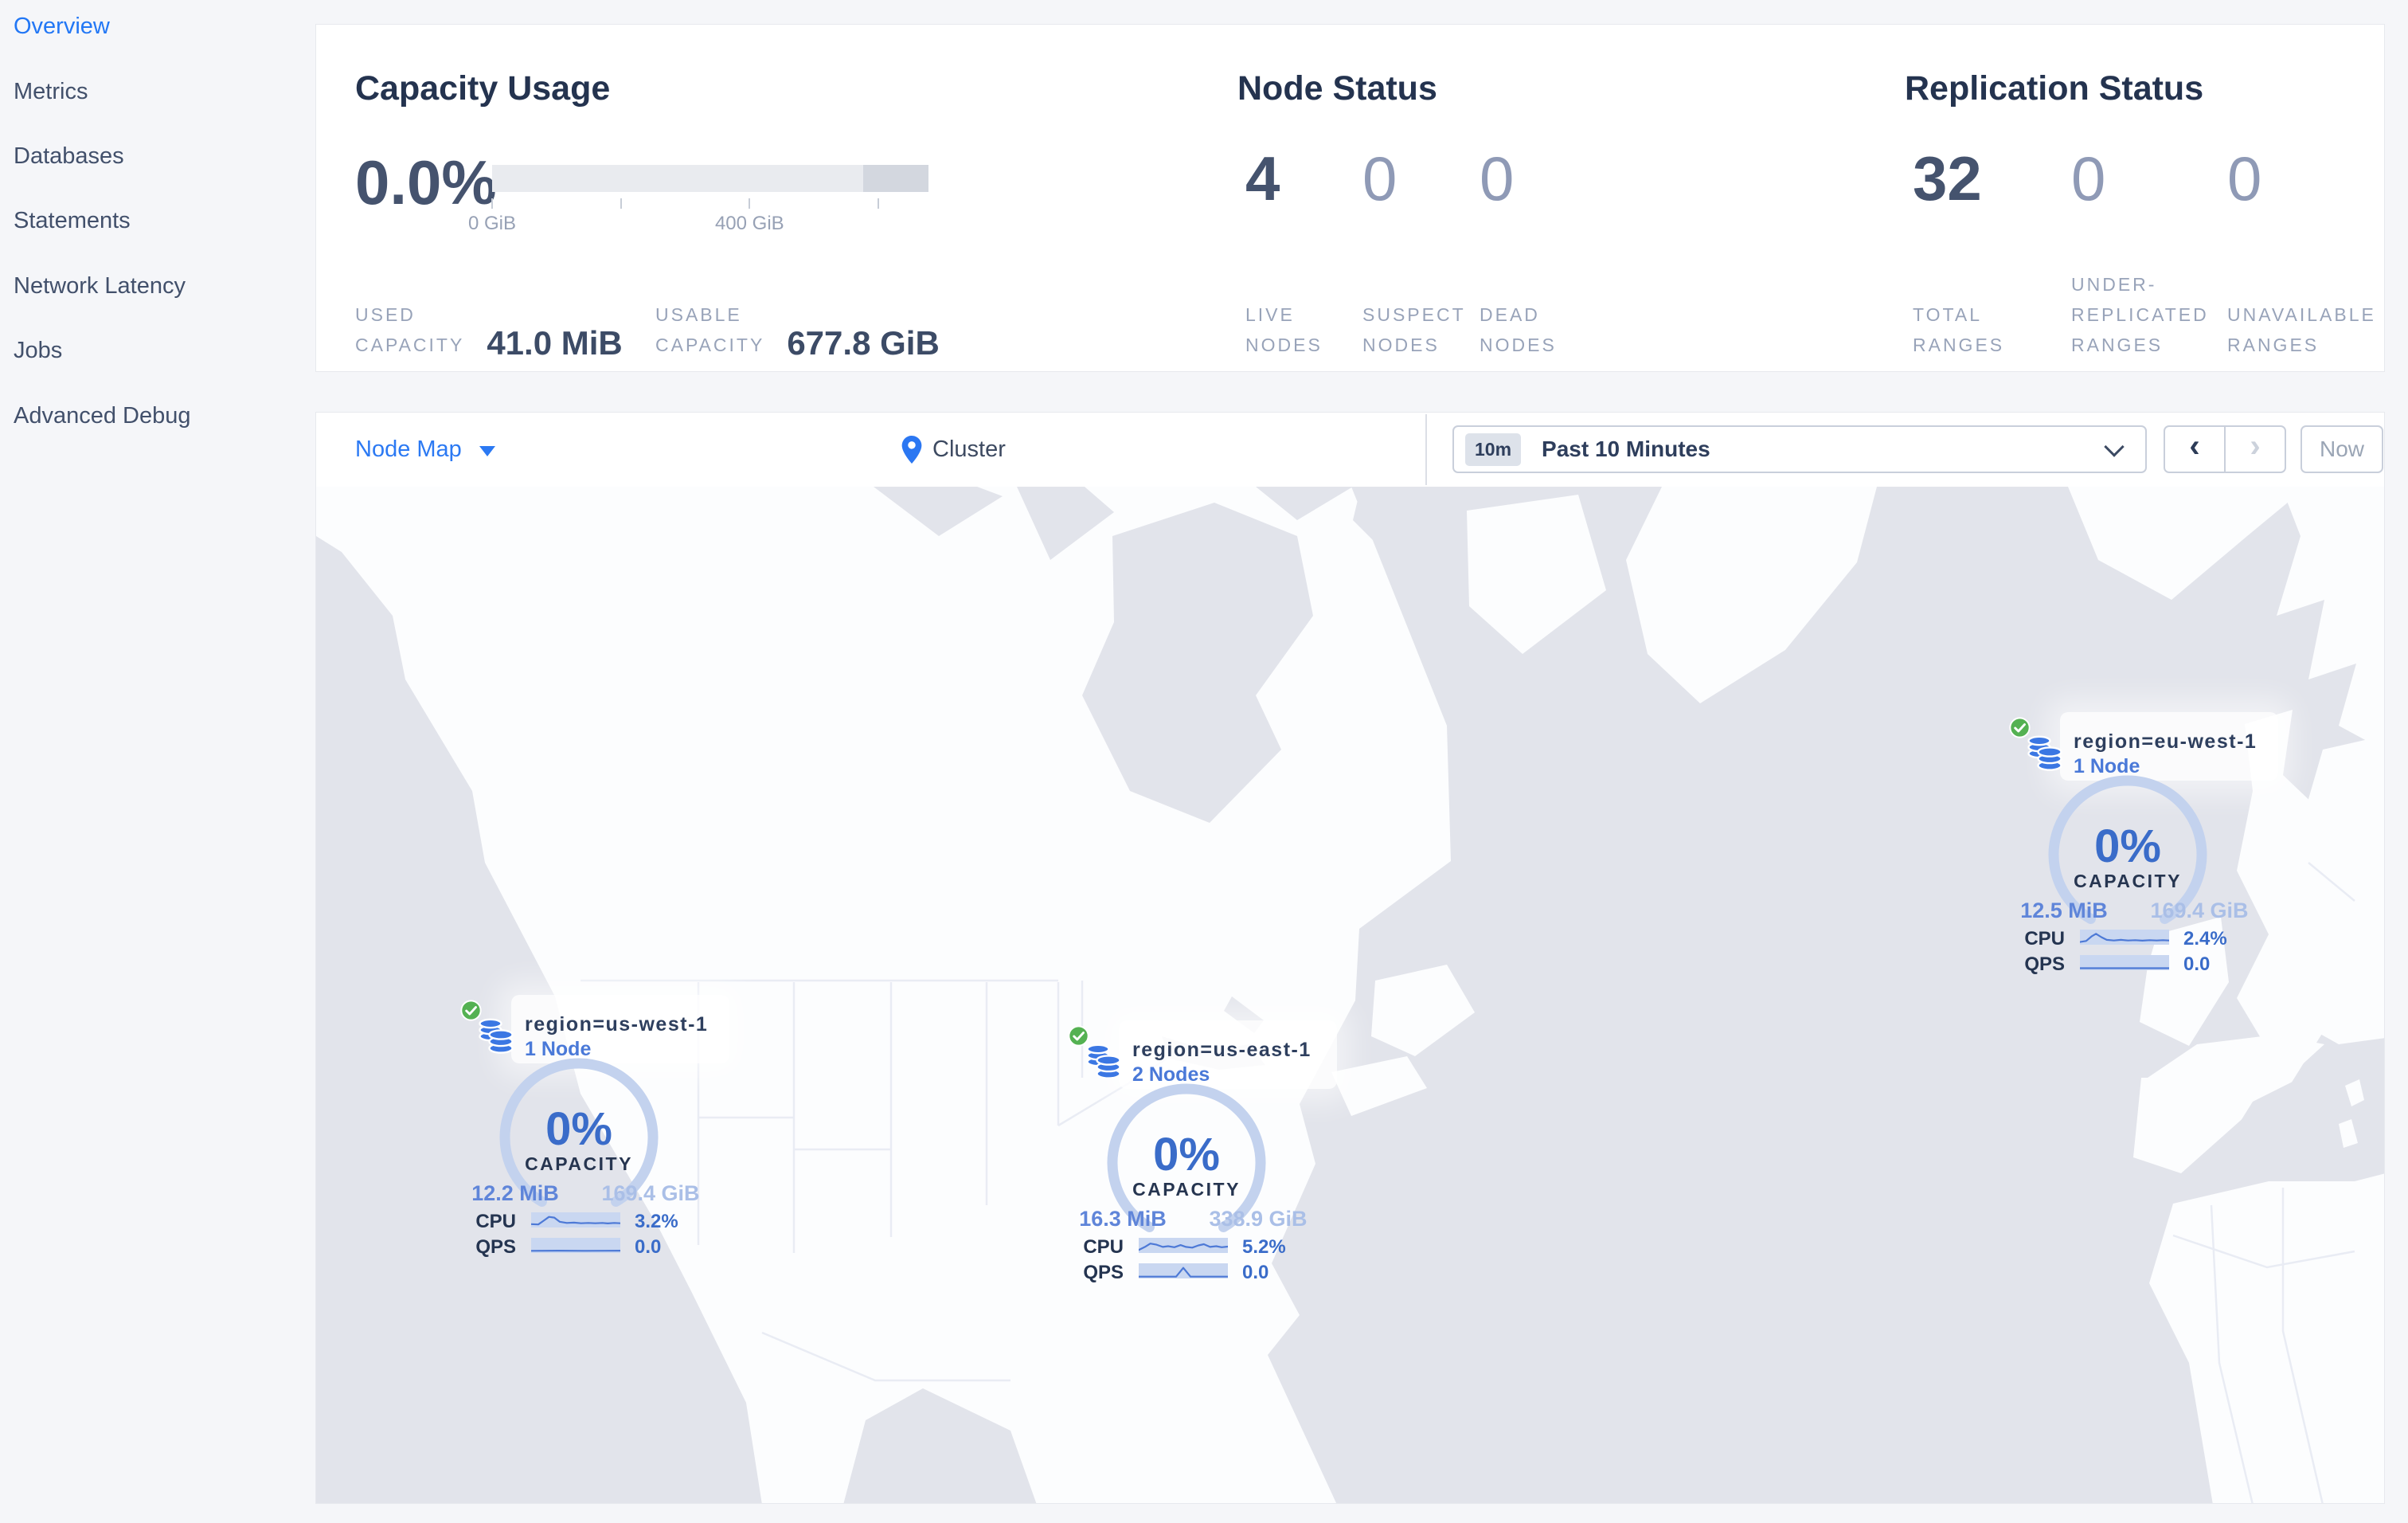  Describe the element at coordinates (2341, 449) in the screenshot. I see `time-now-button: Now` at that location.